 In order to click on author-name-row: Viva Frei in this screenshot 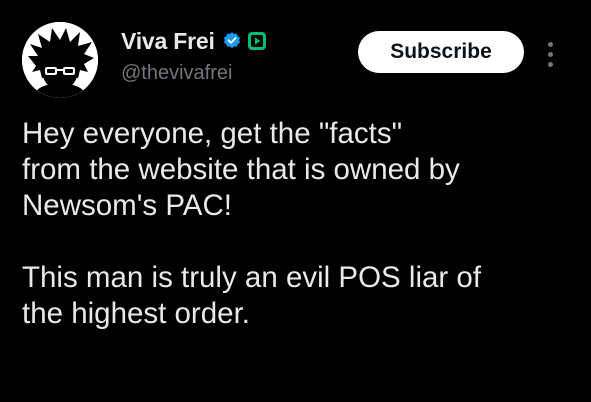, I will do `click(194, 41)`.